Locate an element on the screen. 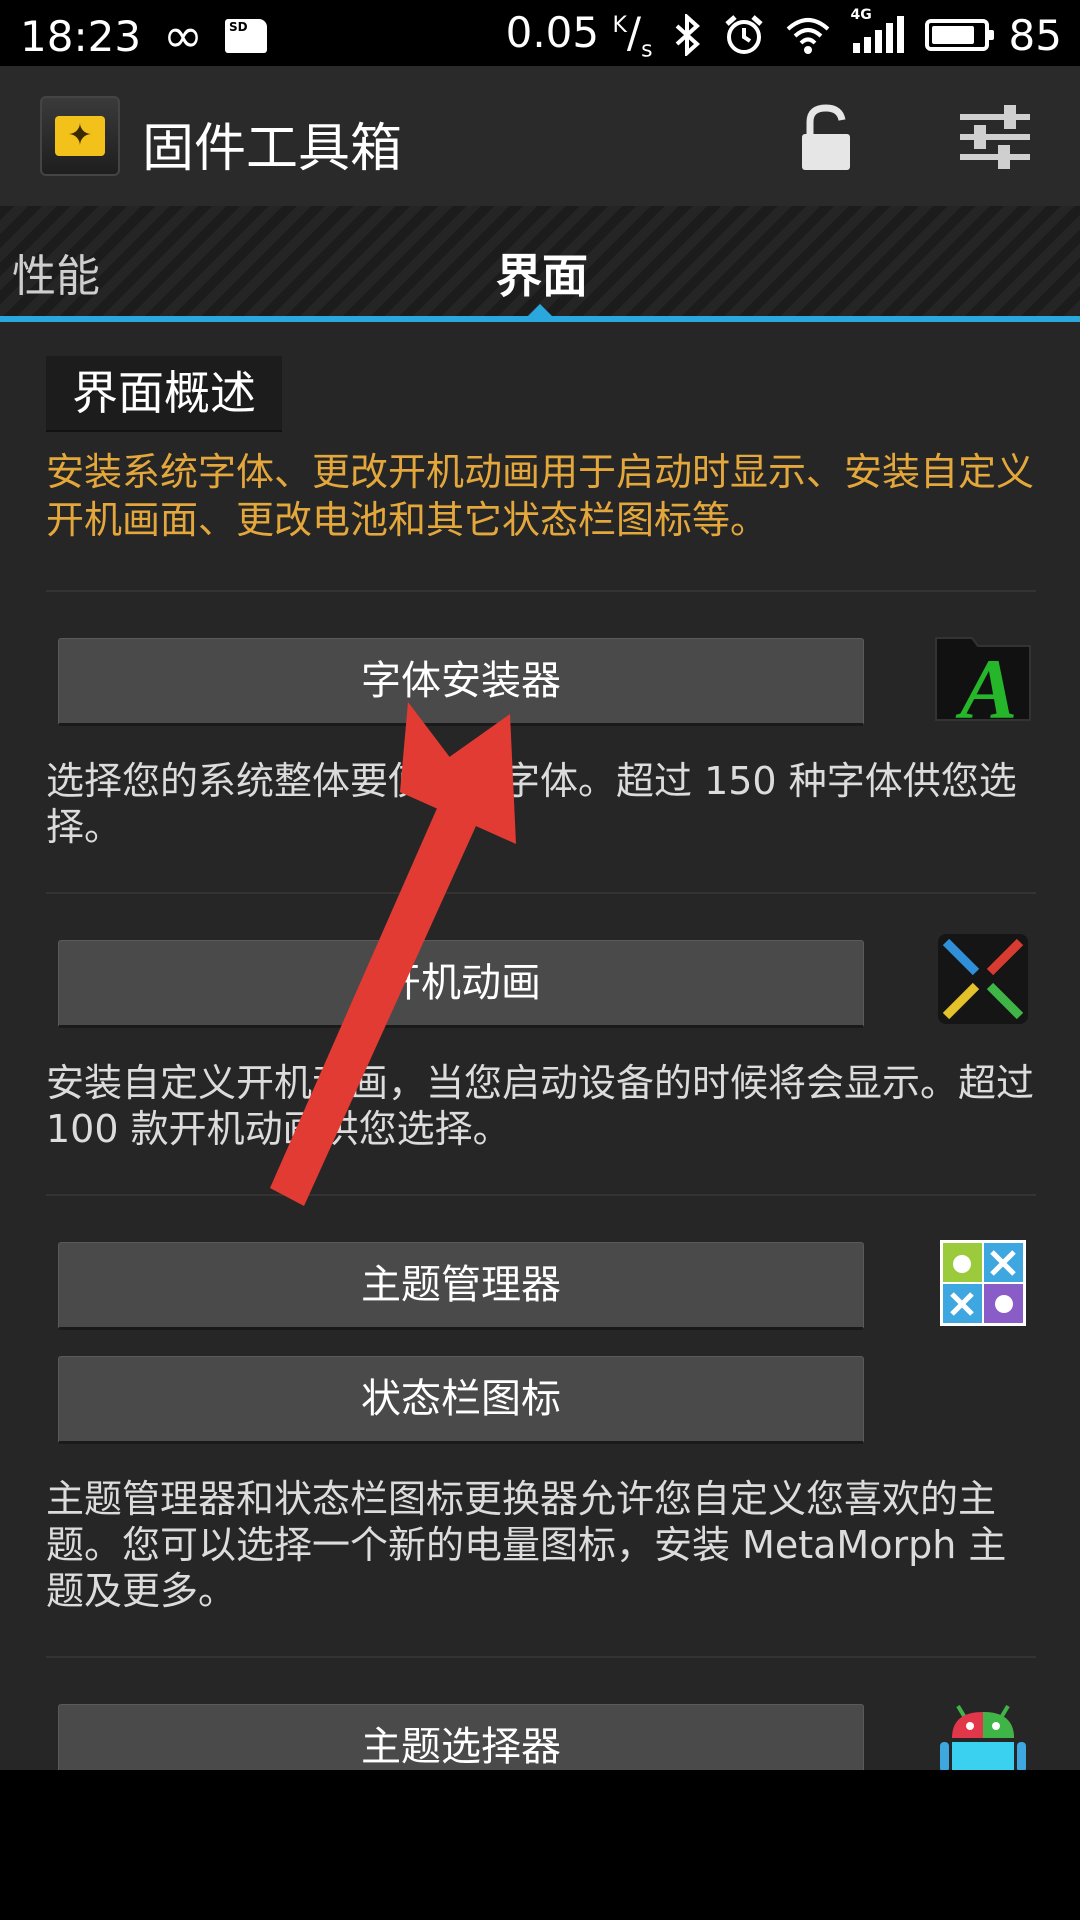  active-tab-indicator is located at coordinates (540, 311).